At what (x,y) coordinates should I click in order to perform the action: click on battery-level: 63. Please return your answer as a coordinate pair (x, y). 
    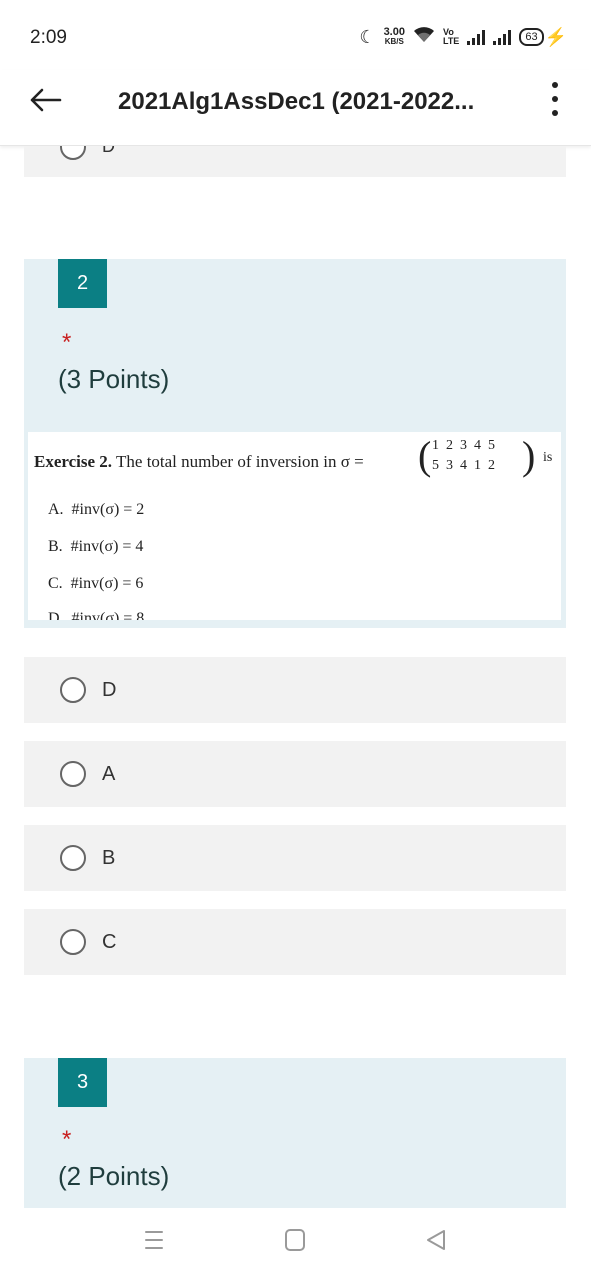
    Looking at the image, I should click on (531, 37).